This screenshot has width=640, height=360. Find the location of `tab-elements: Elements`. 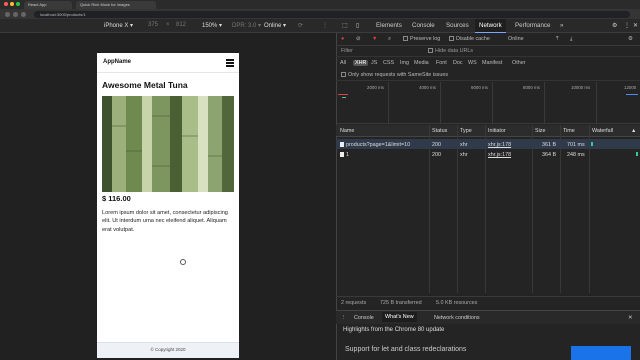

tab-elements: Elements is located at coordinates (389, 26).